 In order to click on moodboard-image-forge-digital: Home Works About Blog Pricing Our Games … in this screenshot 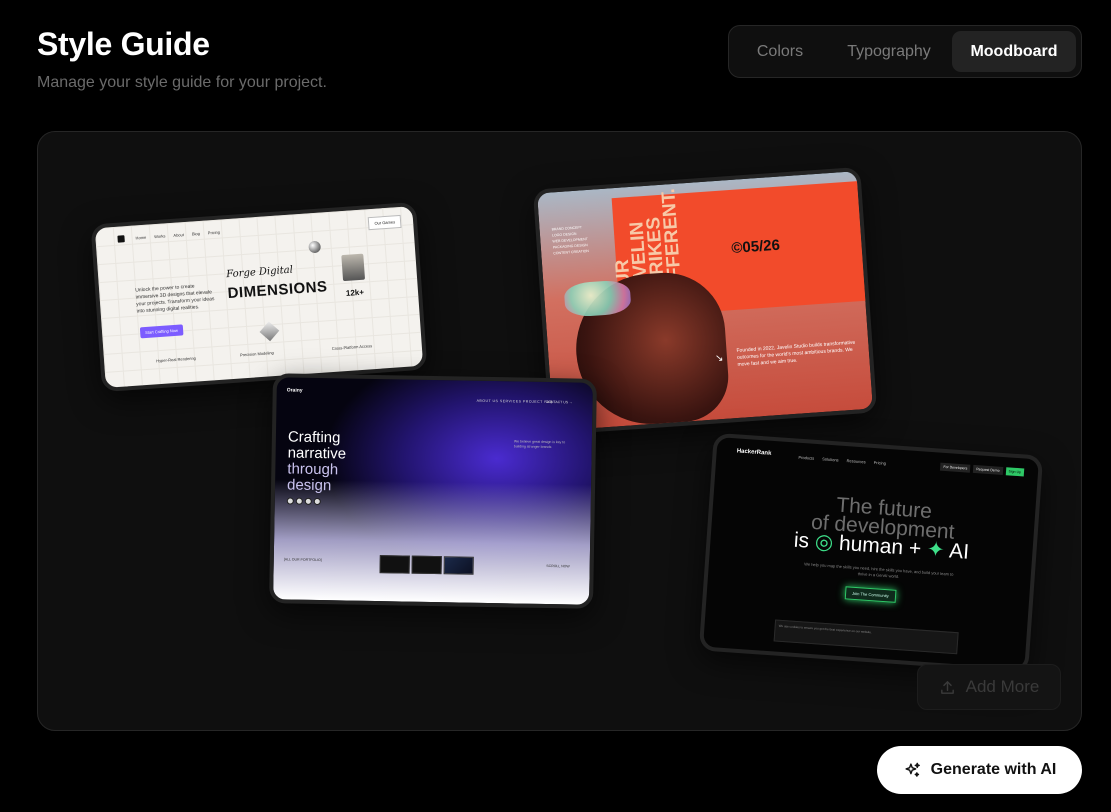, I will do `click(259, 297)`.